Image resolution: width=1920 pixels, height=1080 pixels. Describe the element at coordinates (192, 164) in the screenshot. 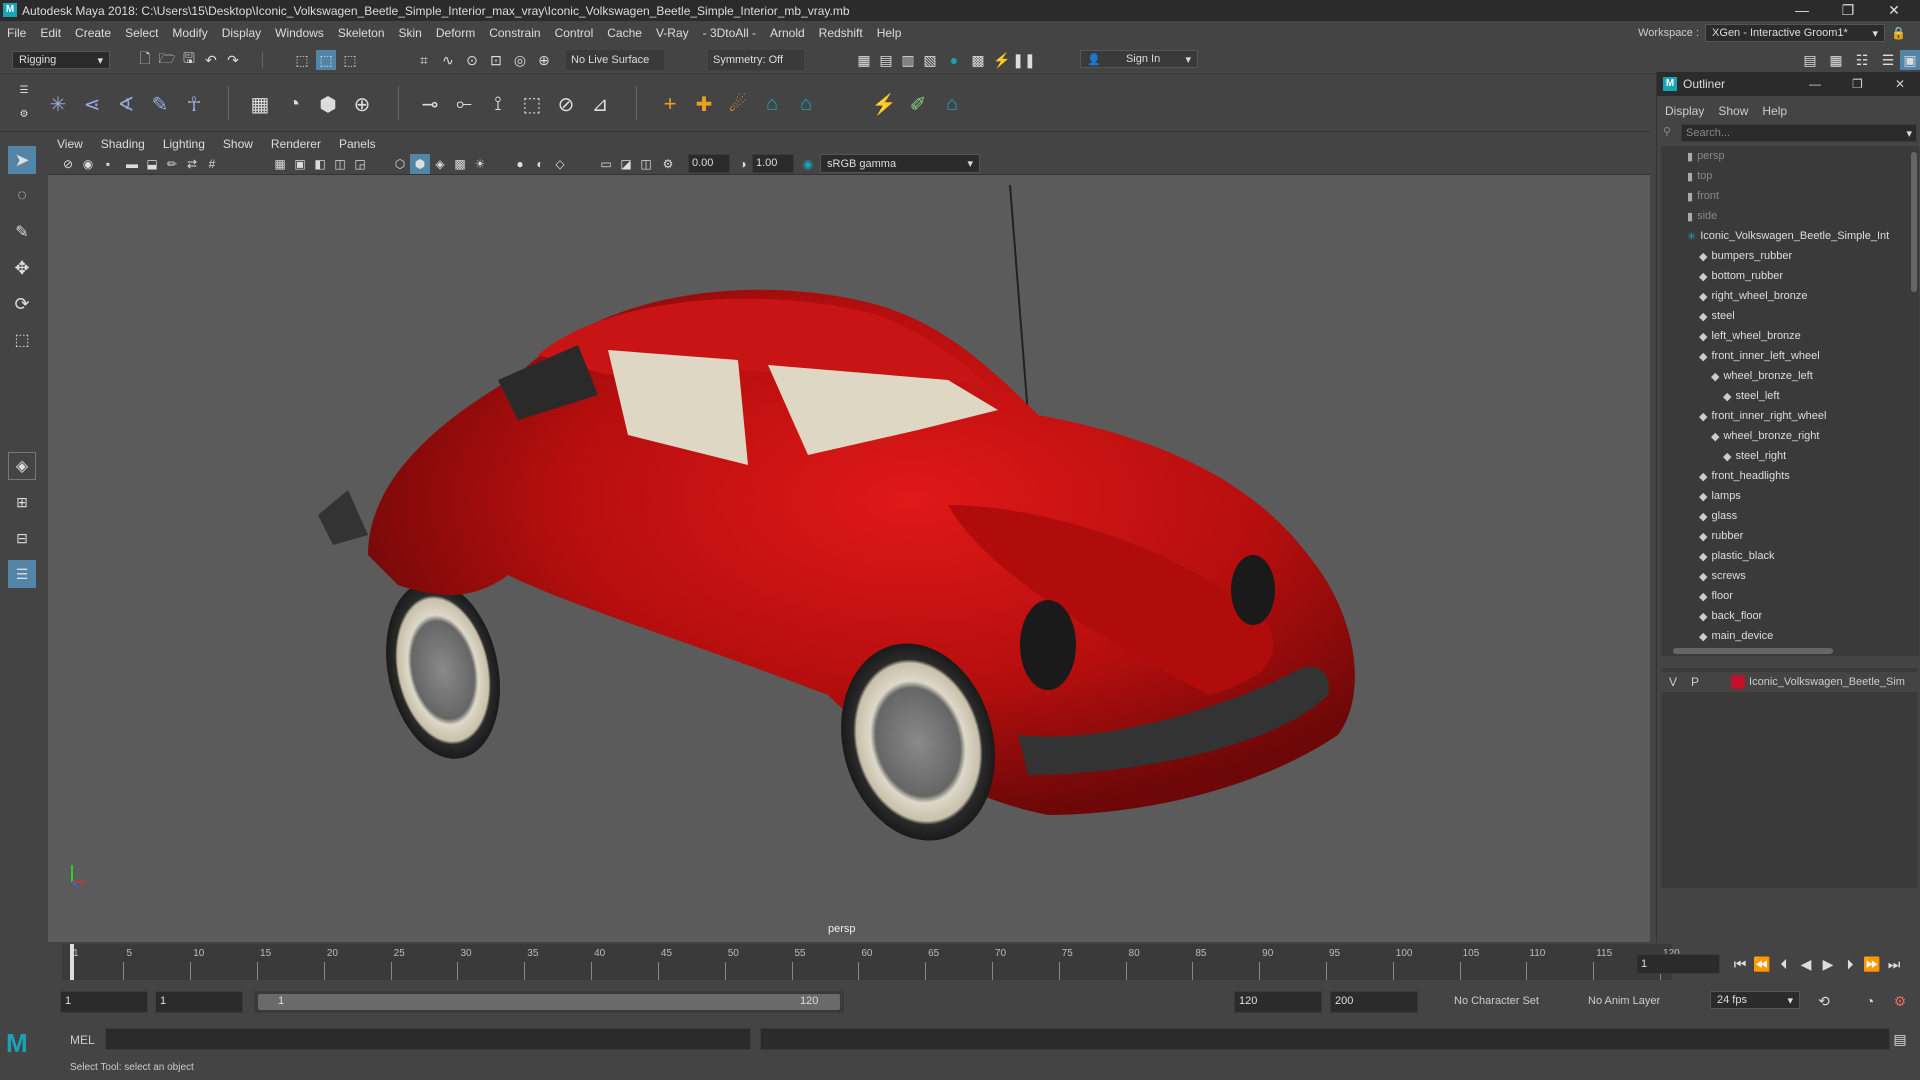

I see `sync-icon: ⇄` at that location.